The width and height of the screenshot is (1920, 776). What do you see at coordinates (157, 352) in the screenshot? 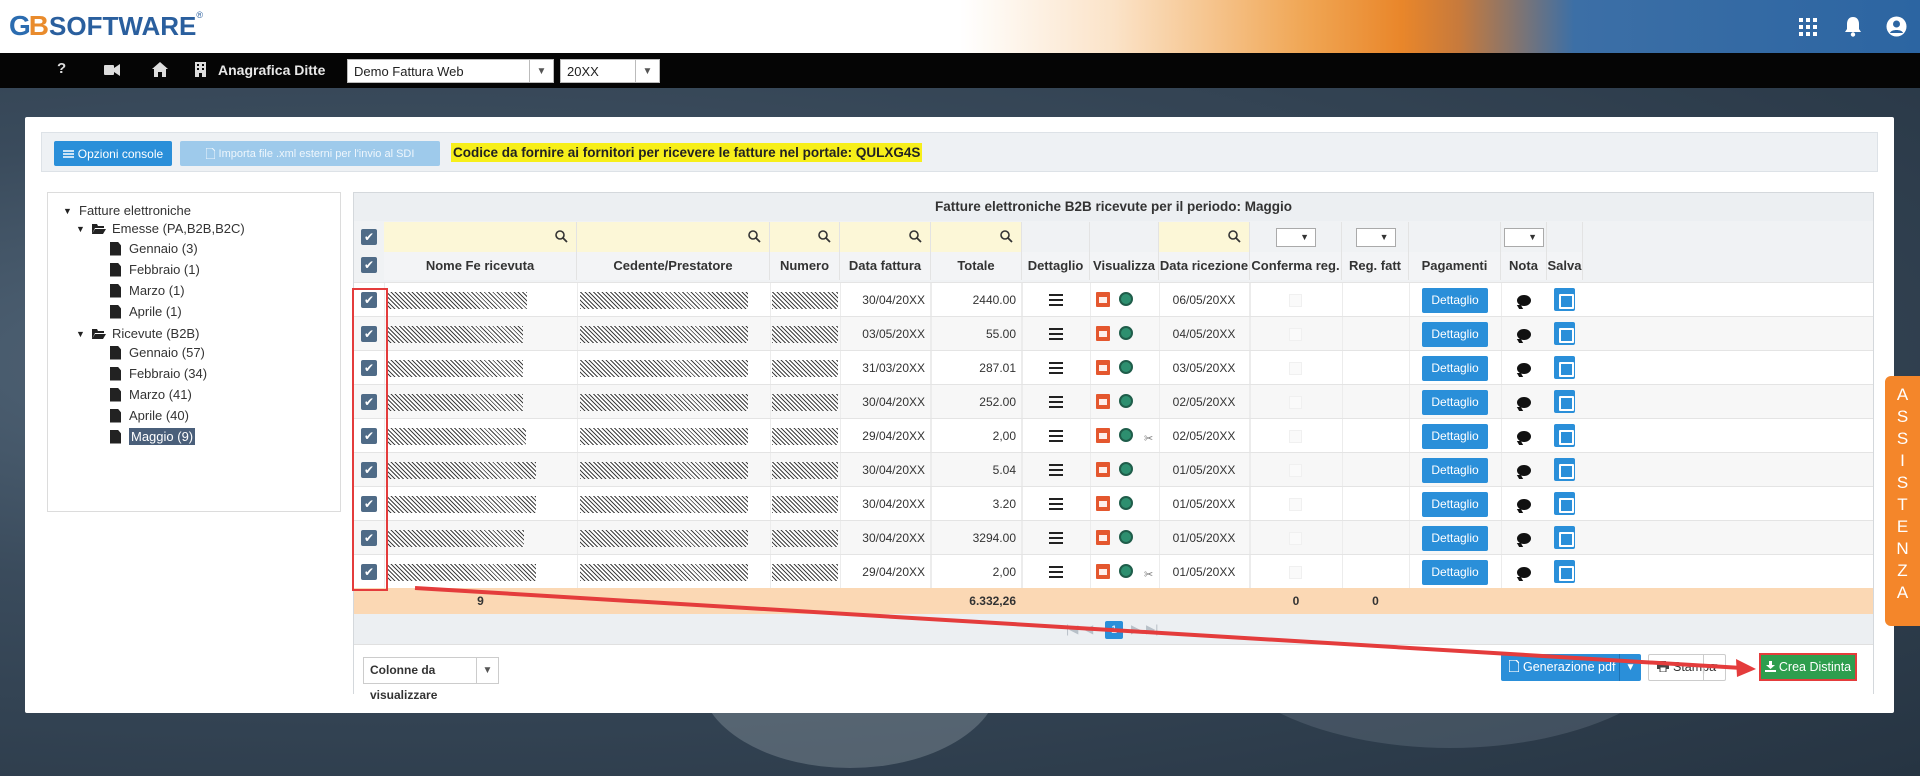
I see `tree-leaf-ricevute-gennaio: Gennaio (57)` at bounding box center [157, 352].